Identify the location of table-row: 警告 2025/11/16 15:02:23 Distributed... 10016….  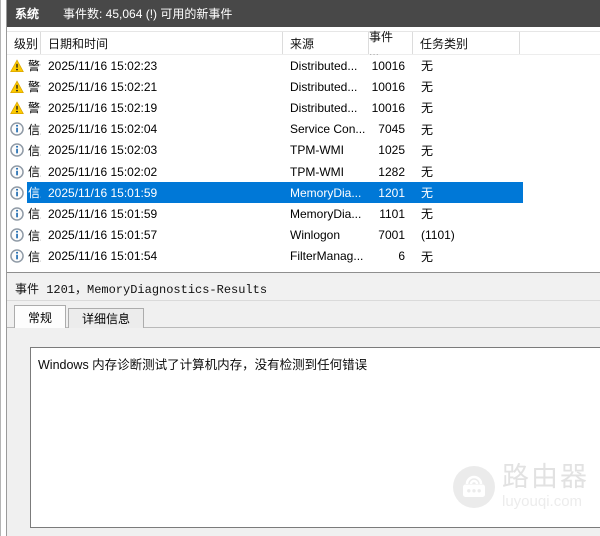
(303, 65).